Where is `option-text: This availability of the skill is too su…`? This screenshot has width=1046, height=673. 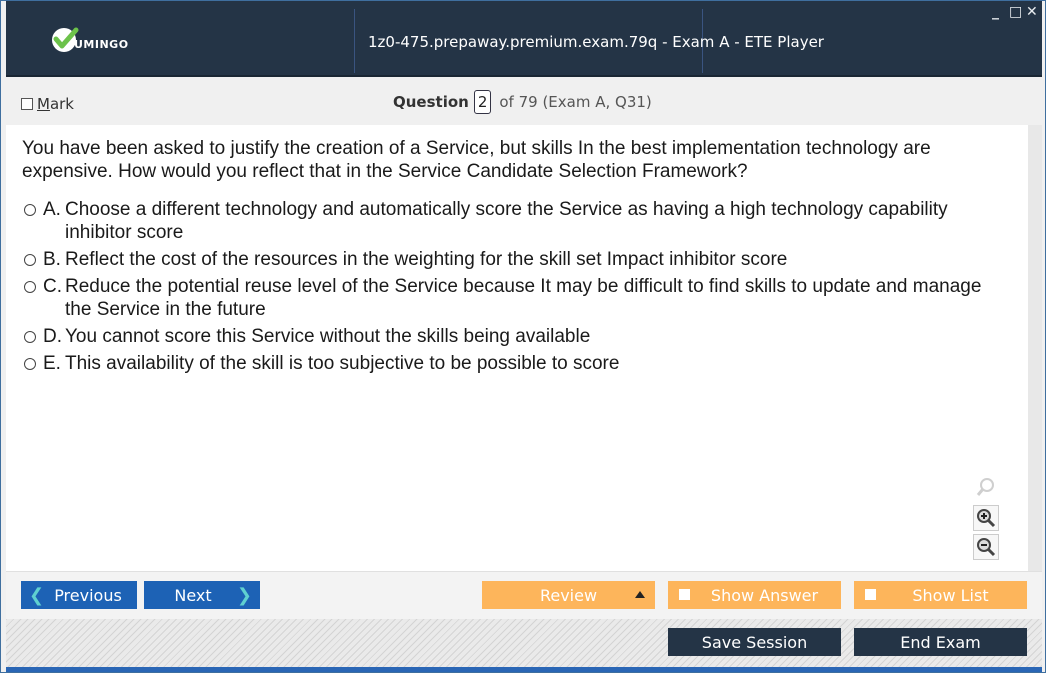 option-text: This availability of the skill is too su… is located at coordinates (538, 363).